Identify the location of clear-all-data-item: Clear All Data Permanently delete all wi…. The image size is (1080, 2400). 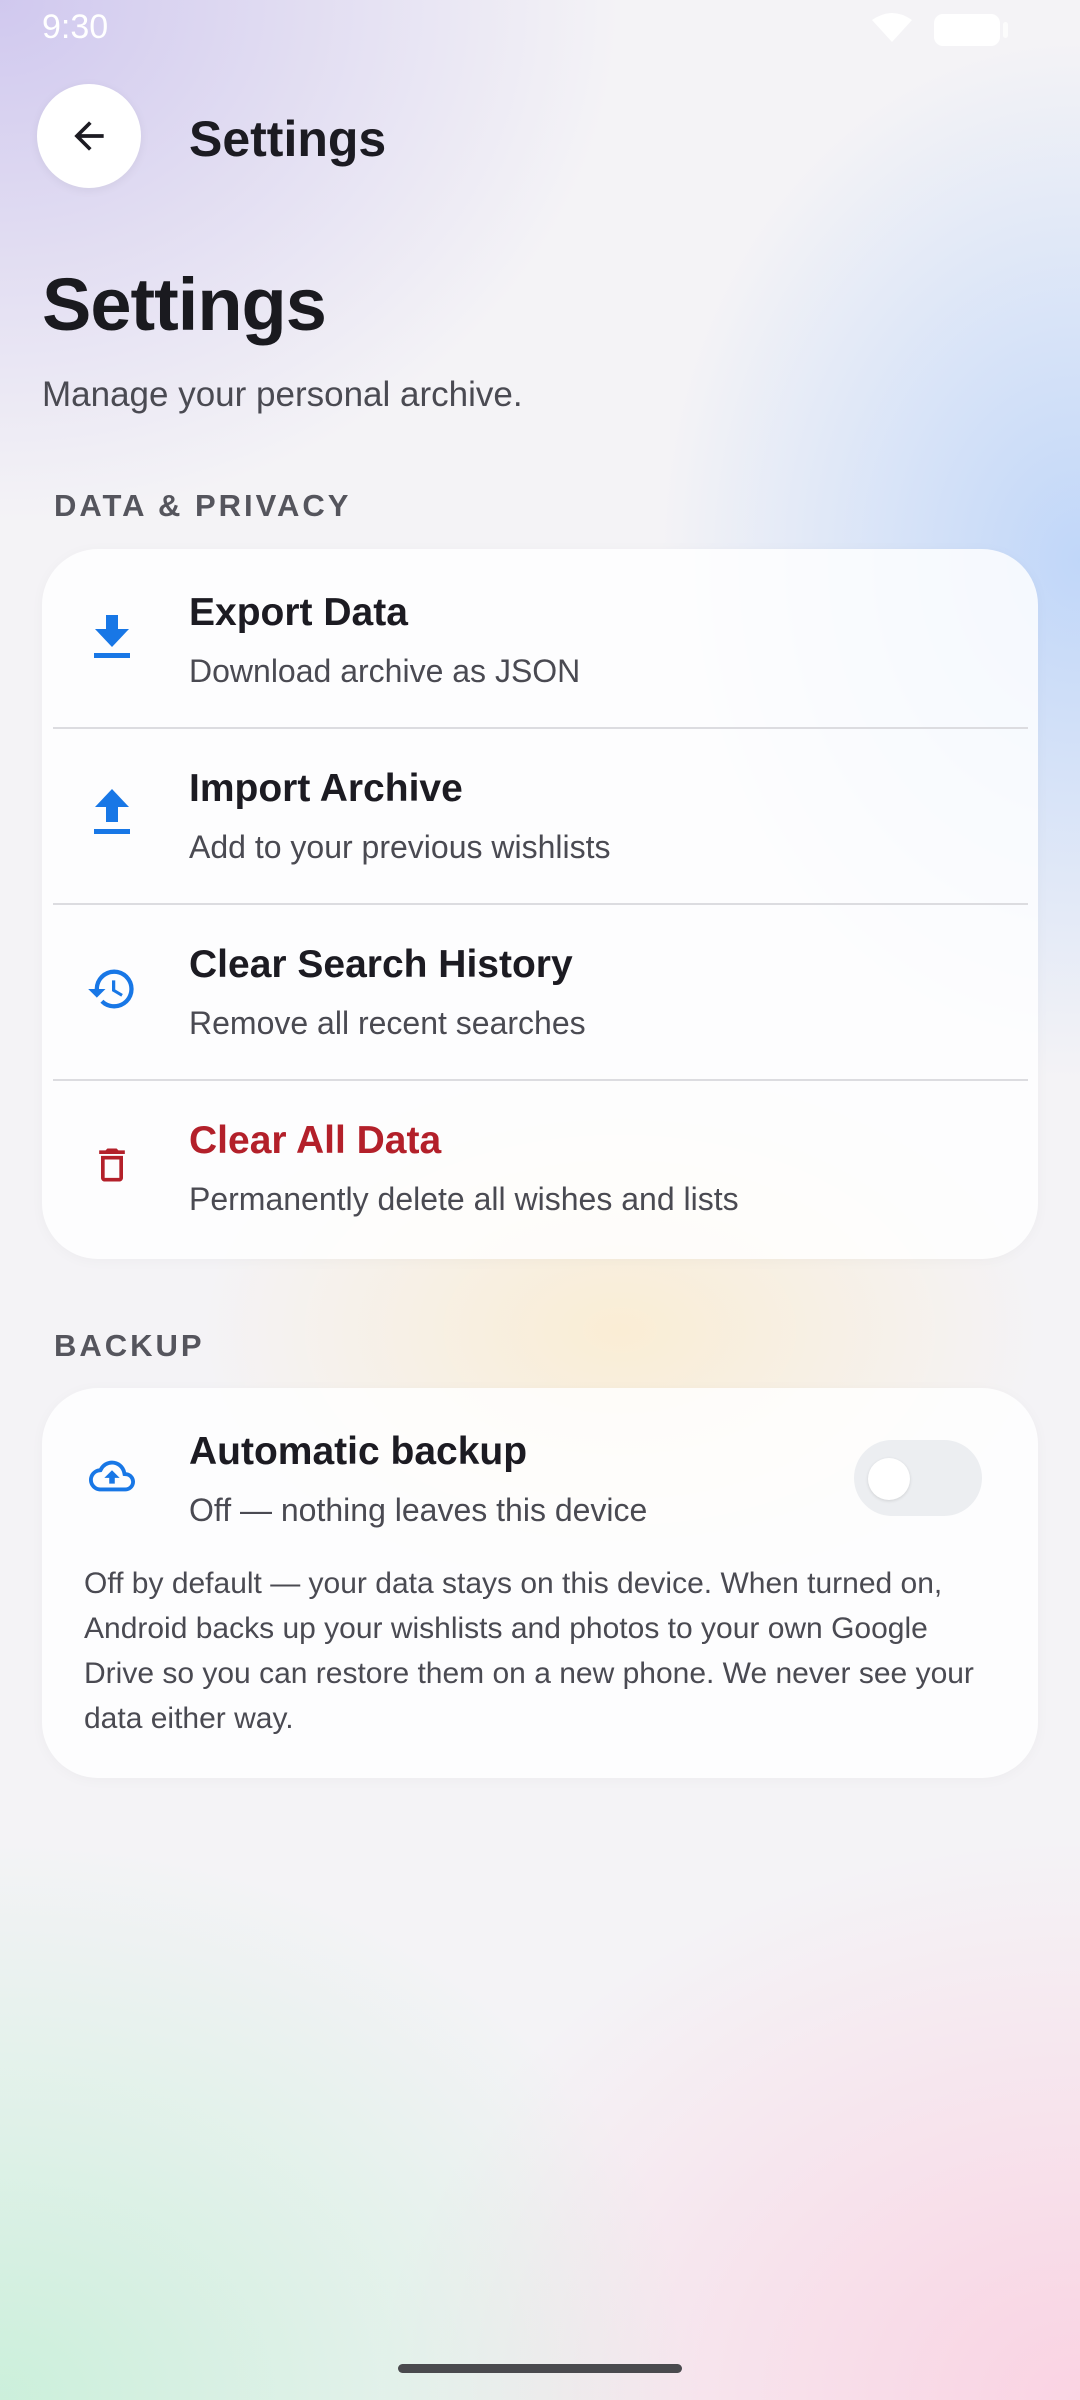
(540, 1165).